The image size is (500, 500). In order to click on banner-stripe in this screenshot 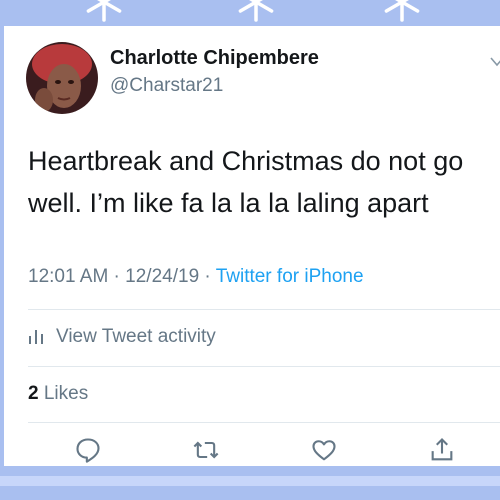, I will do `click(250, 481)`.